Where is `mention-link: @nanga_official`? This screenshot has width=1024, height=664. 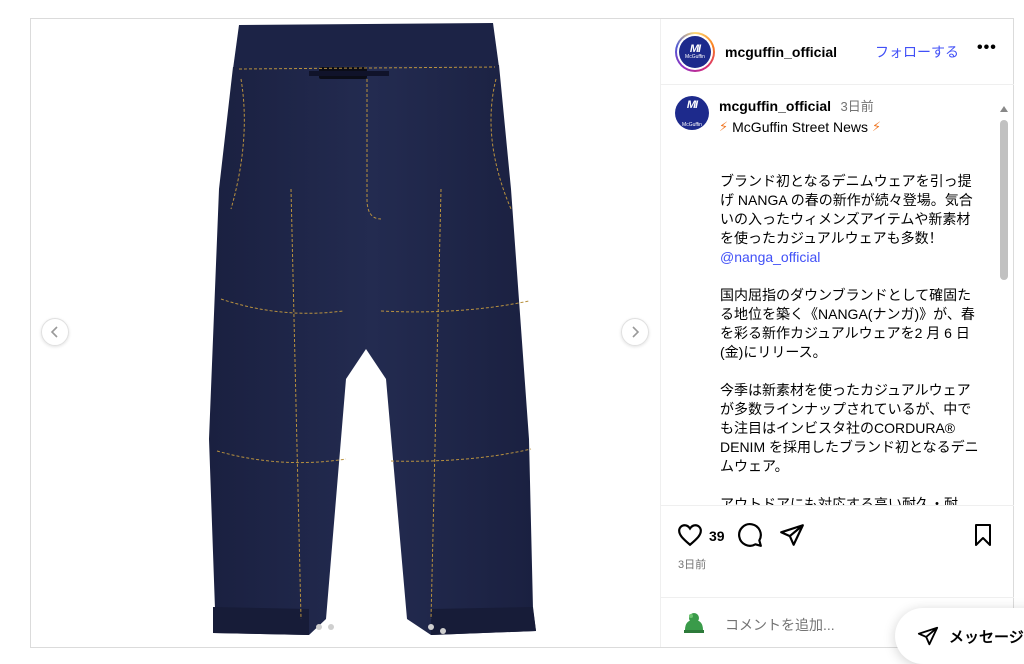
mention-link: @nanga_official is located at coordinates (770, 257).